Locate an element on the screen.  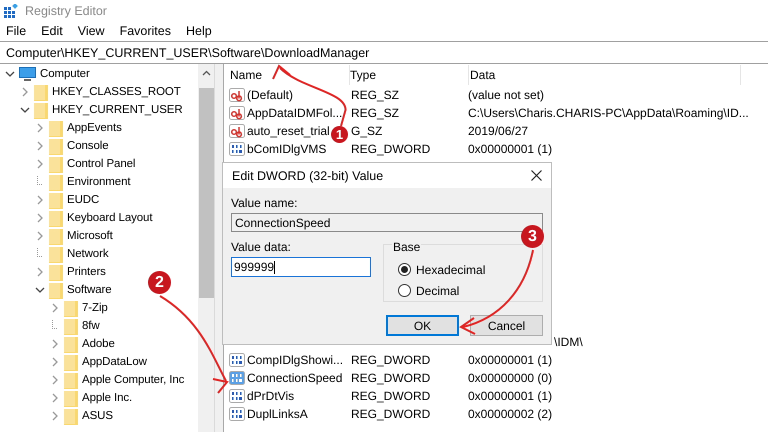
value-data-field: 999999 is located at coordinates (301, 267).